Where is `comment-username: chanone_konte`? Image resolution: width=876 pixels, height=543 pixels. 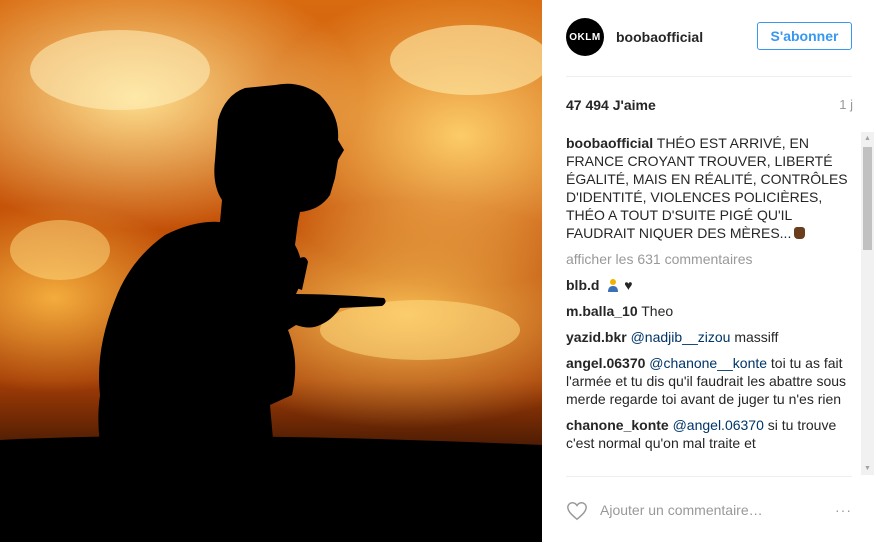
comment-username: chanone_konte is located at coordinates (617, 425).